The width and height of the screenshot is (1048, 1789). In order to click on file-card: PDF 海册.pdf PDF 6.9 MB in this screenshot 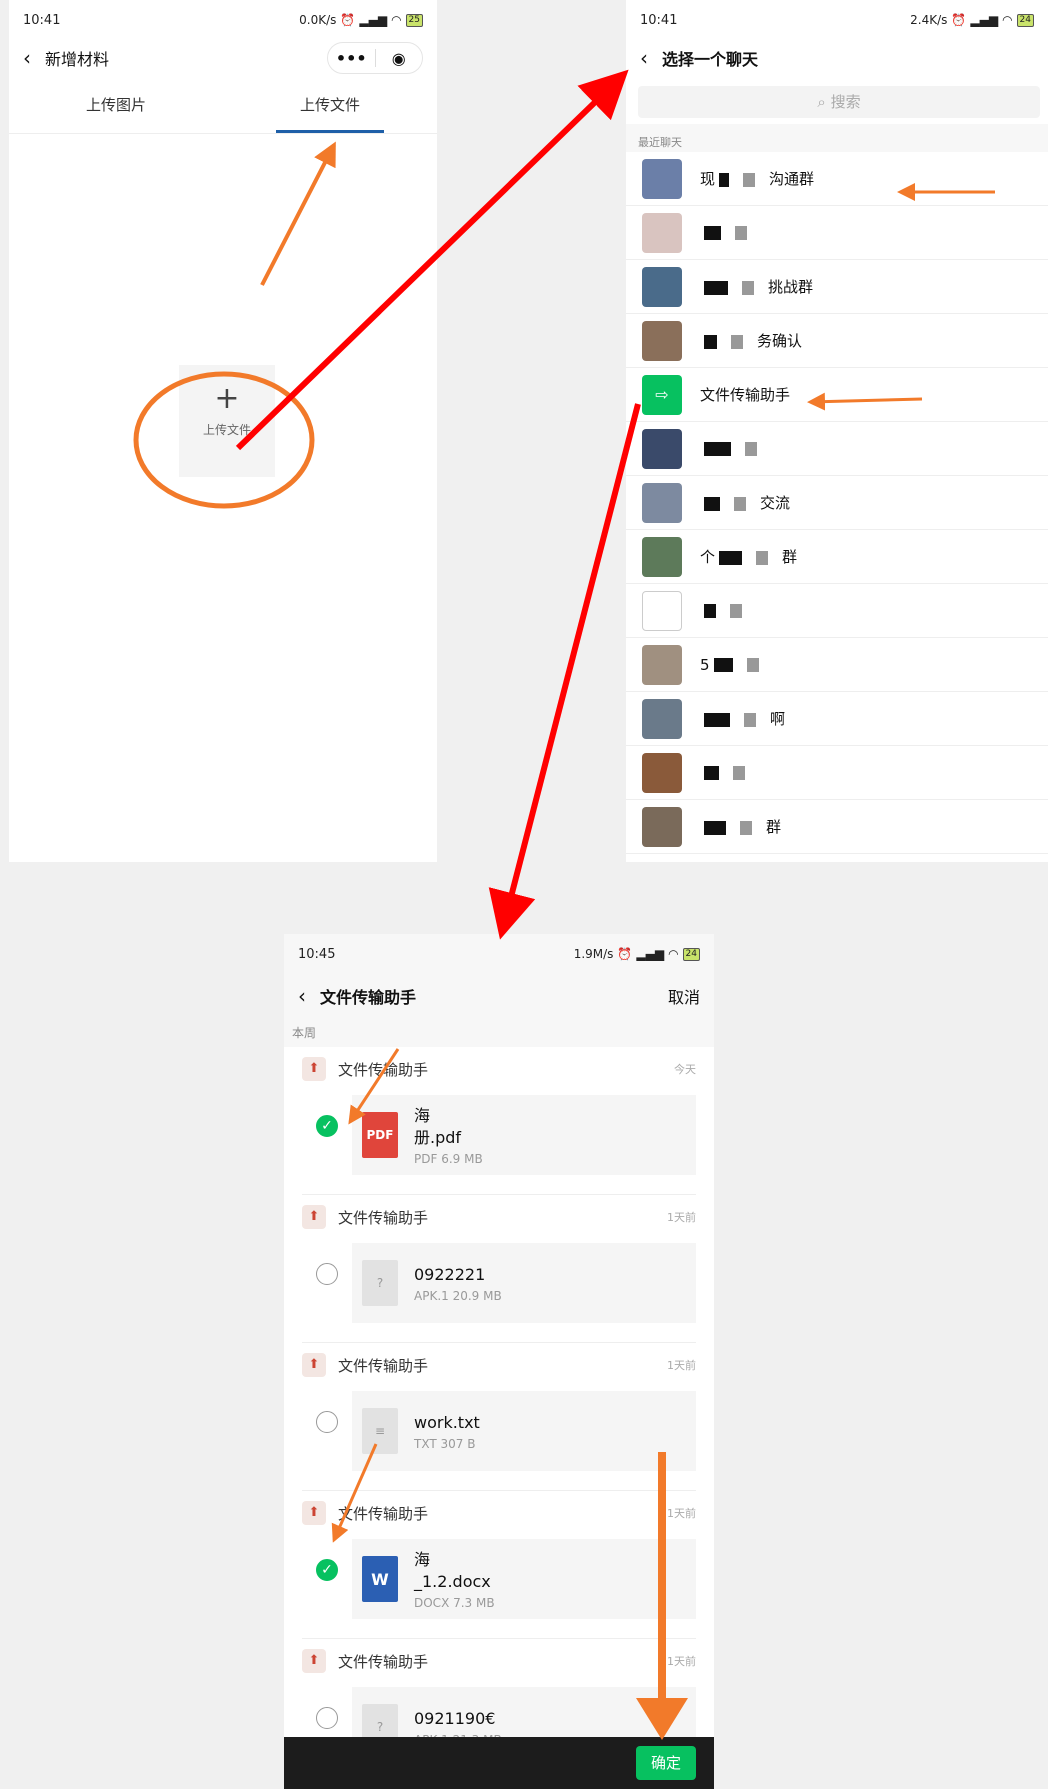, I will do `click(524, 1135)`.